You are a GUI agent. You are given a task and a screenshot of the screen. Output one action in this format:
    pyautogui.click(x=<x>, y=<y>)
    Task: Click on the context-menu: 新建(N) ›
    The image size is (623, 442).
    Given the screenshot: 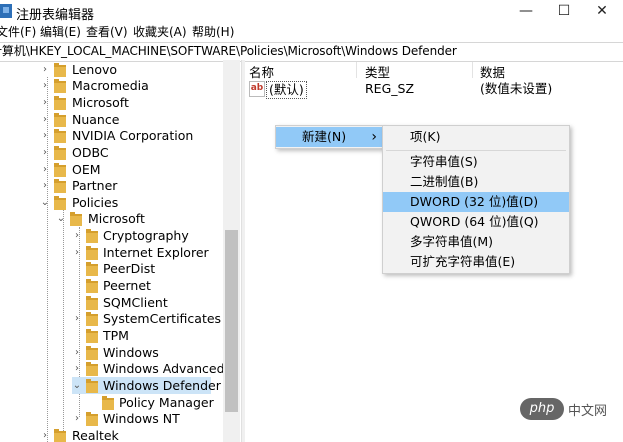 What is the action you would take?
    pyautogui.click(x=329, y=137)
    